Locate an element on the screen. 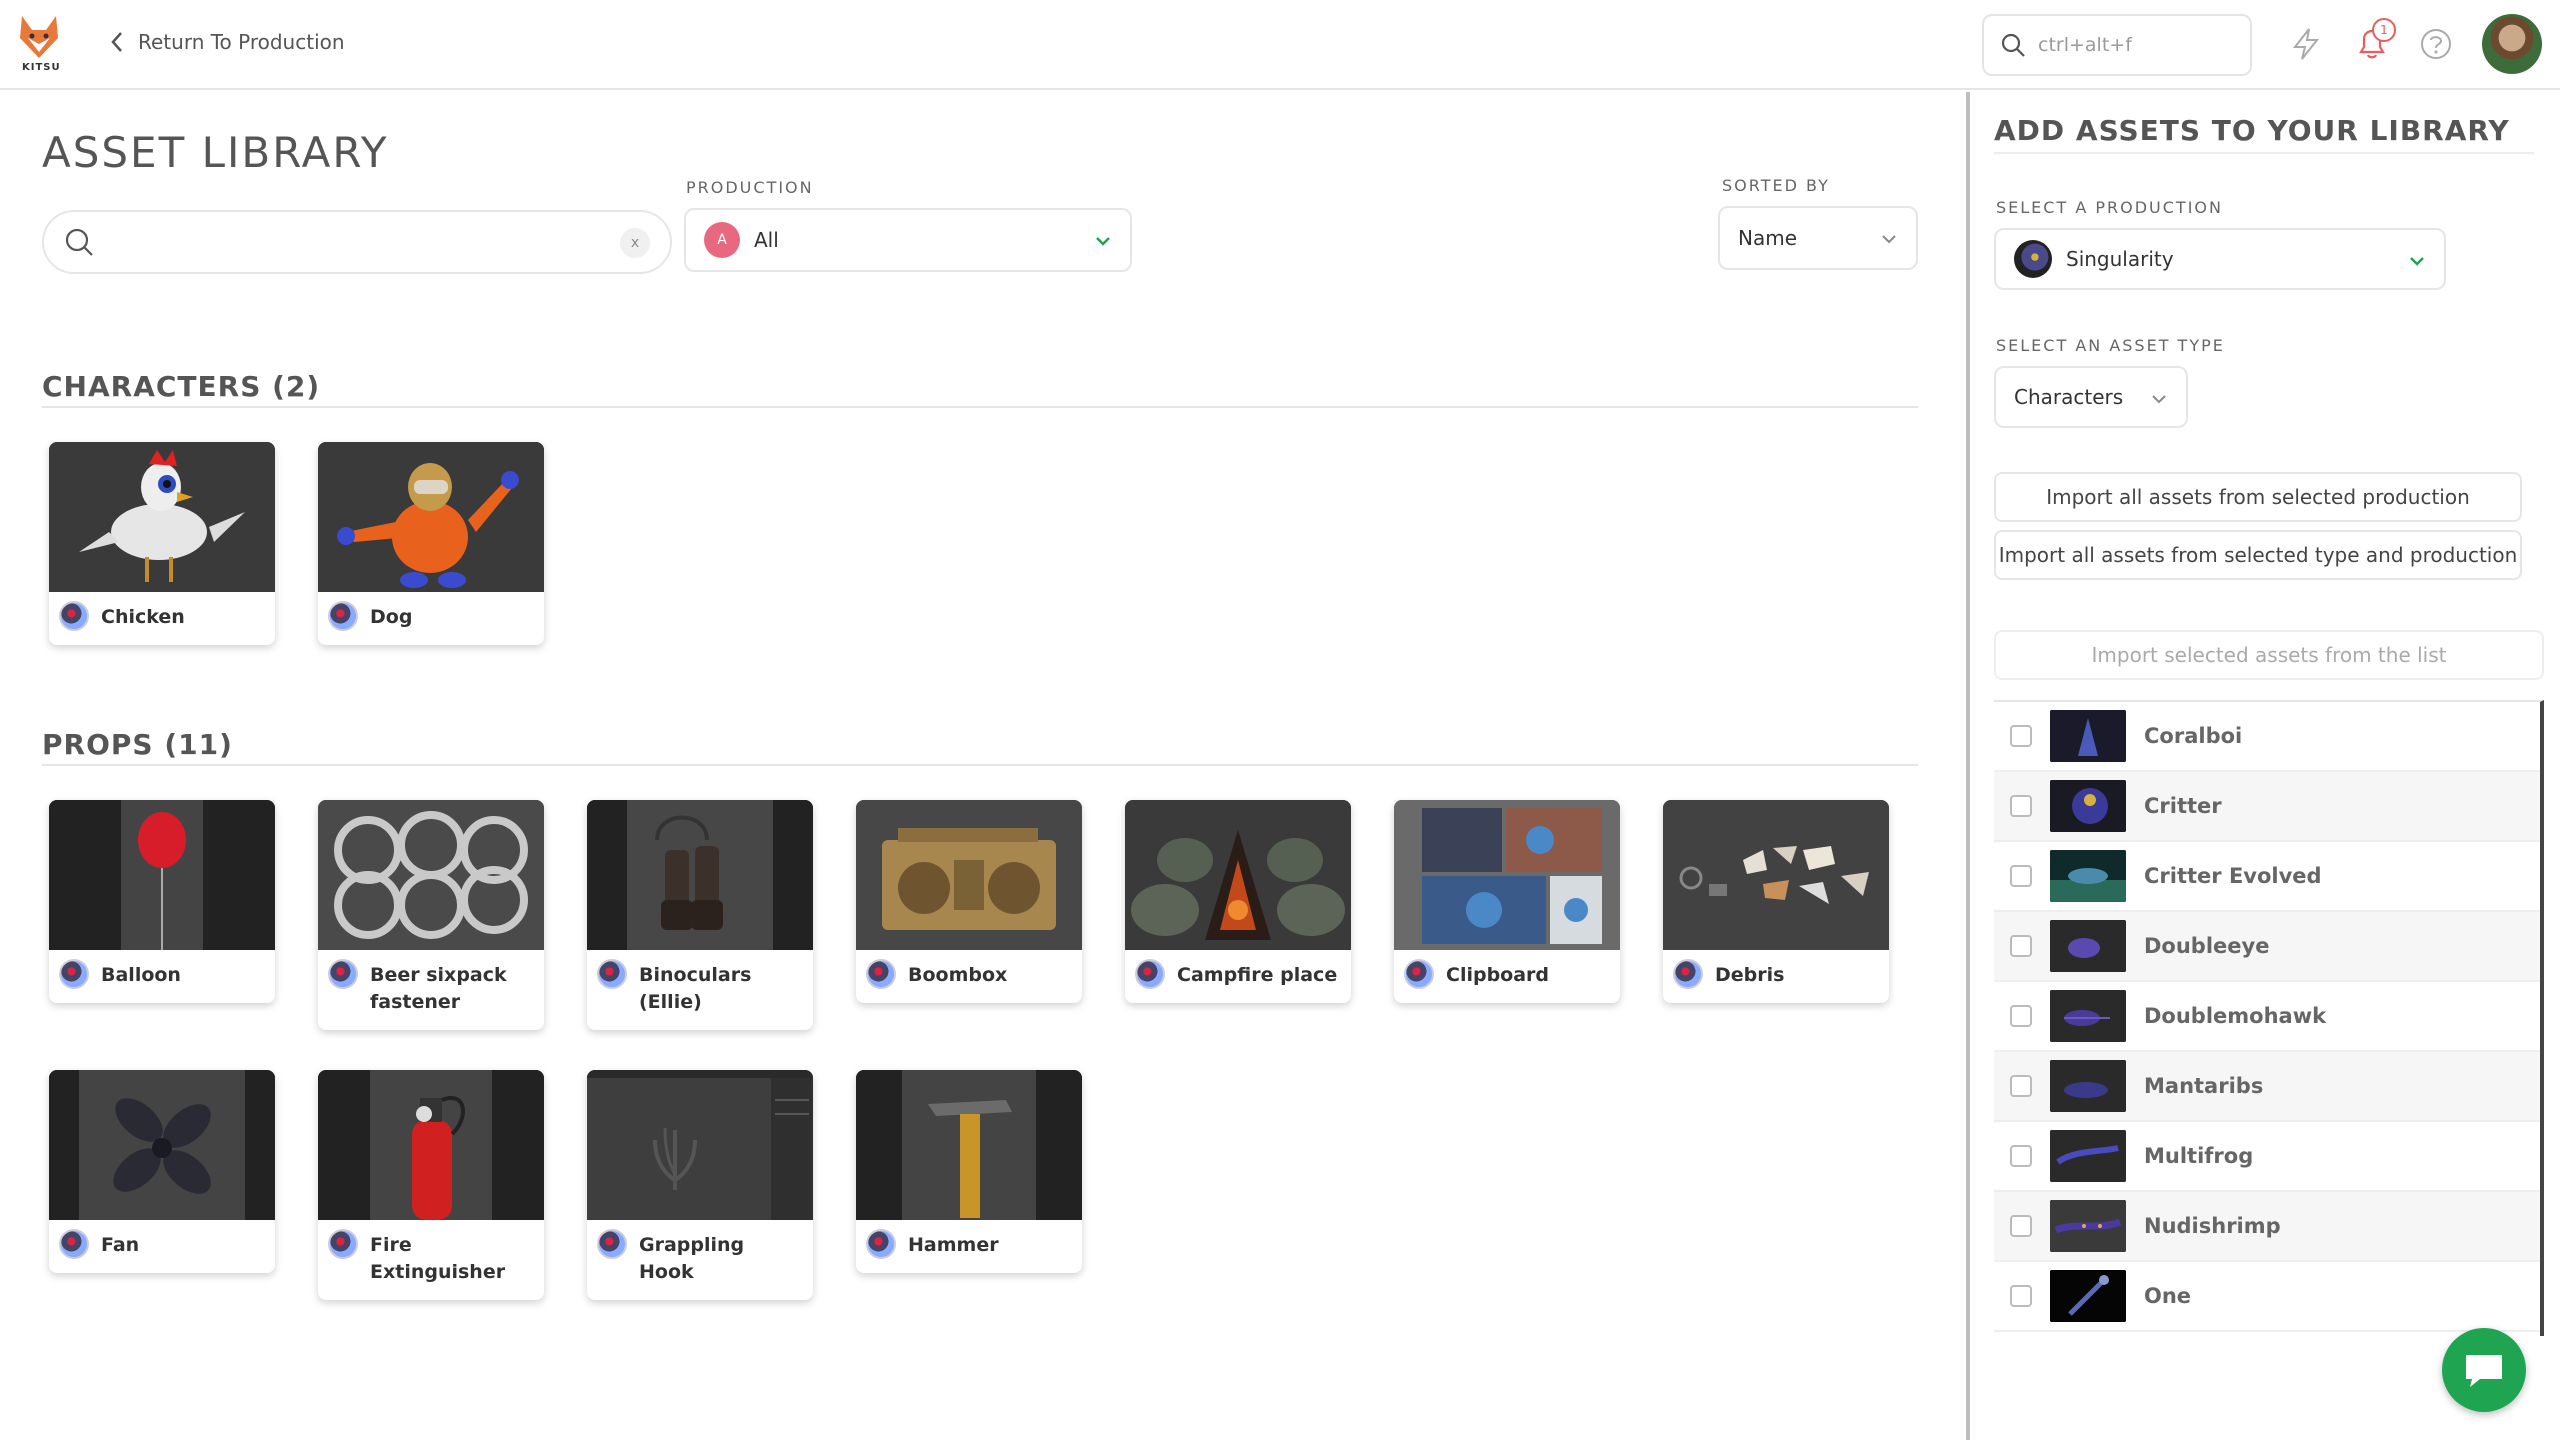  list-item: One is located at coordinates (2267, 1297).